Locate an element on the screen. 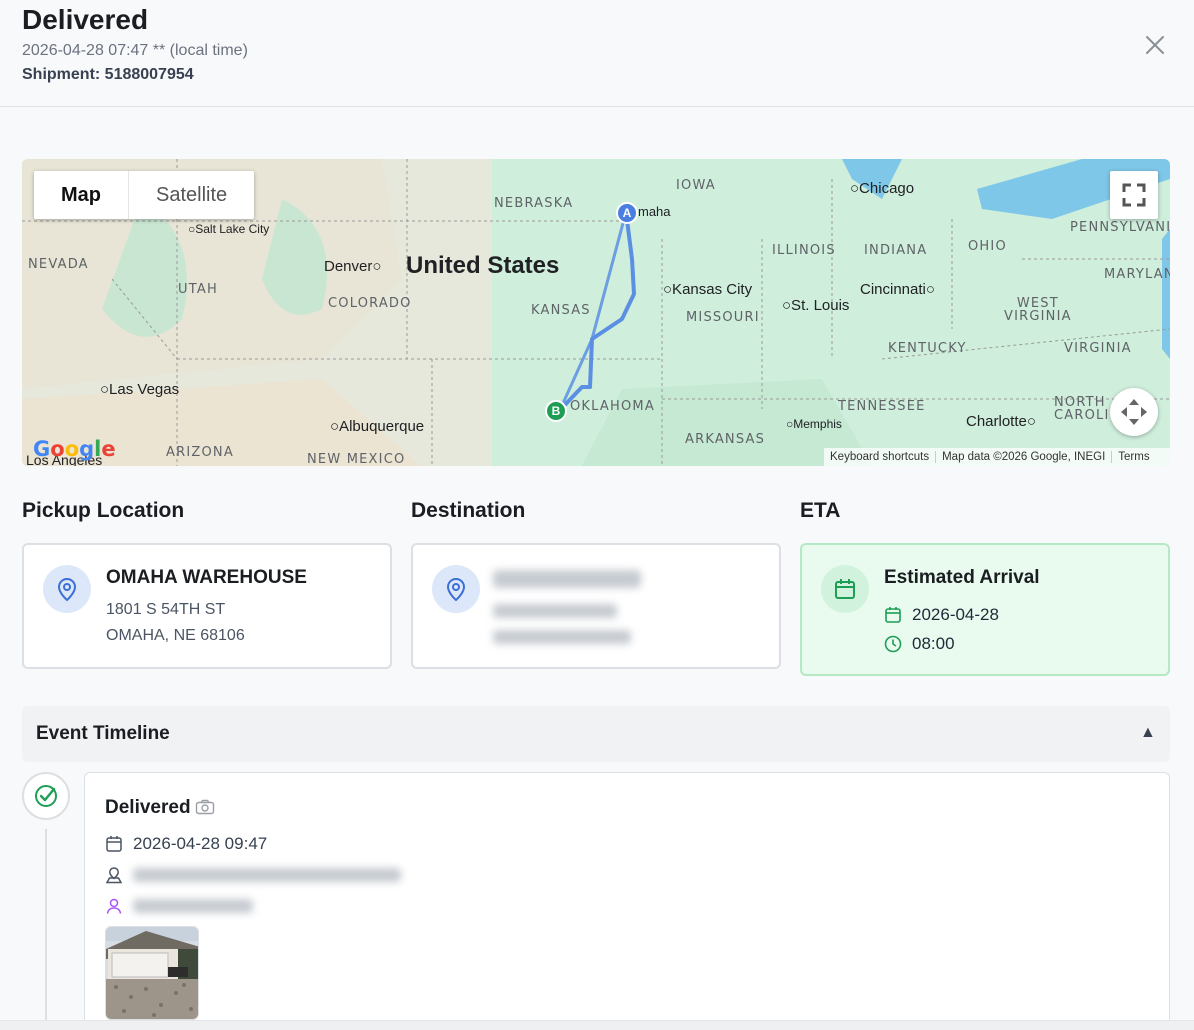 This screenshot has height=1030, width=1194. event-timeline-title: Event Timeline is located at coordinates (103, 733).